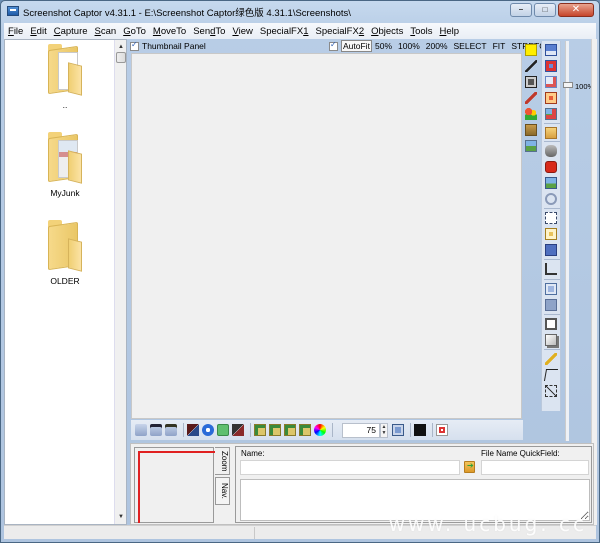  What do you see at coordinates (551, 234) in the screenshot?
I see `resize-icon` at bounding box center [551, 234].